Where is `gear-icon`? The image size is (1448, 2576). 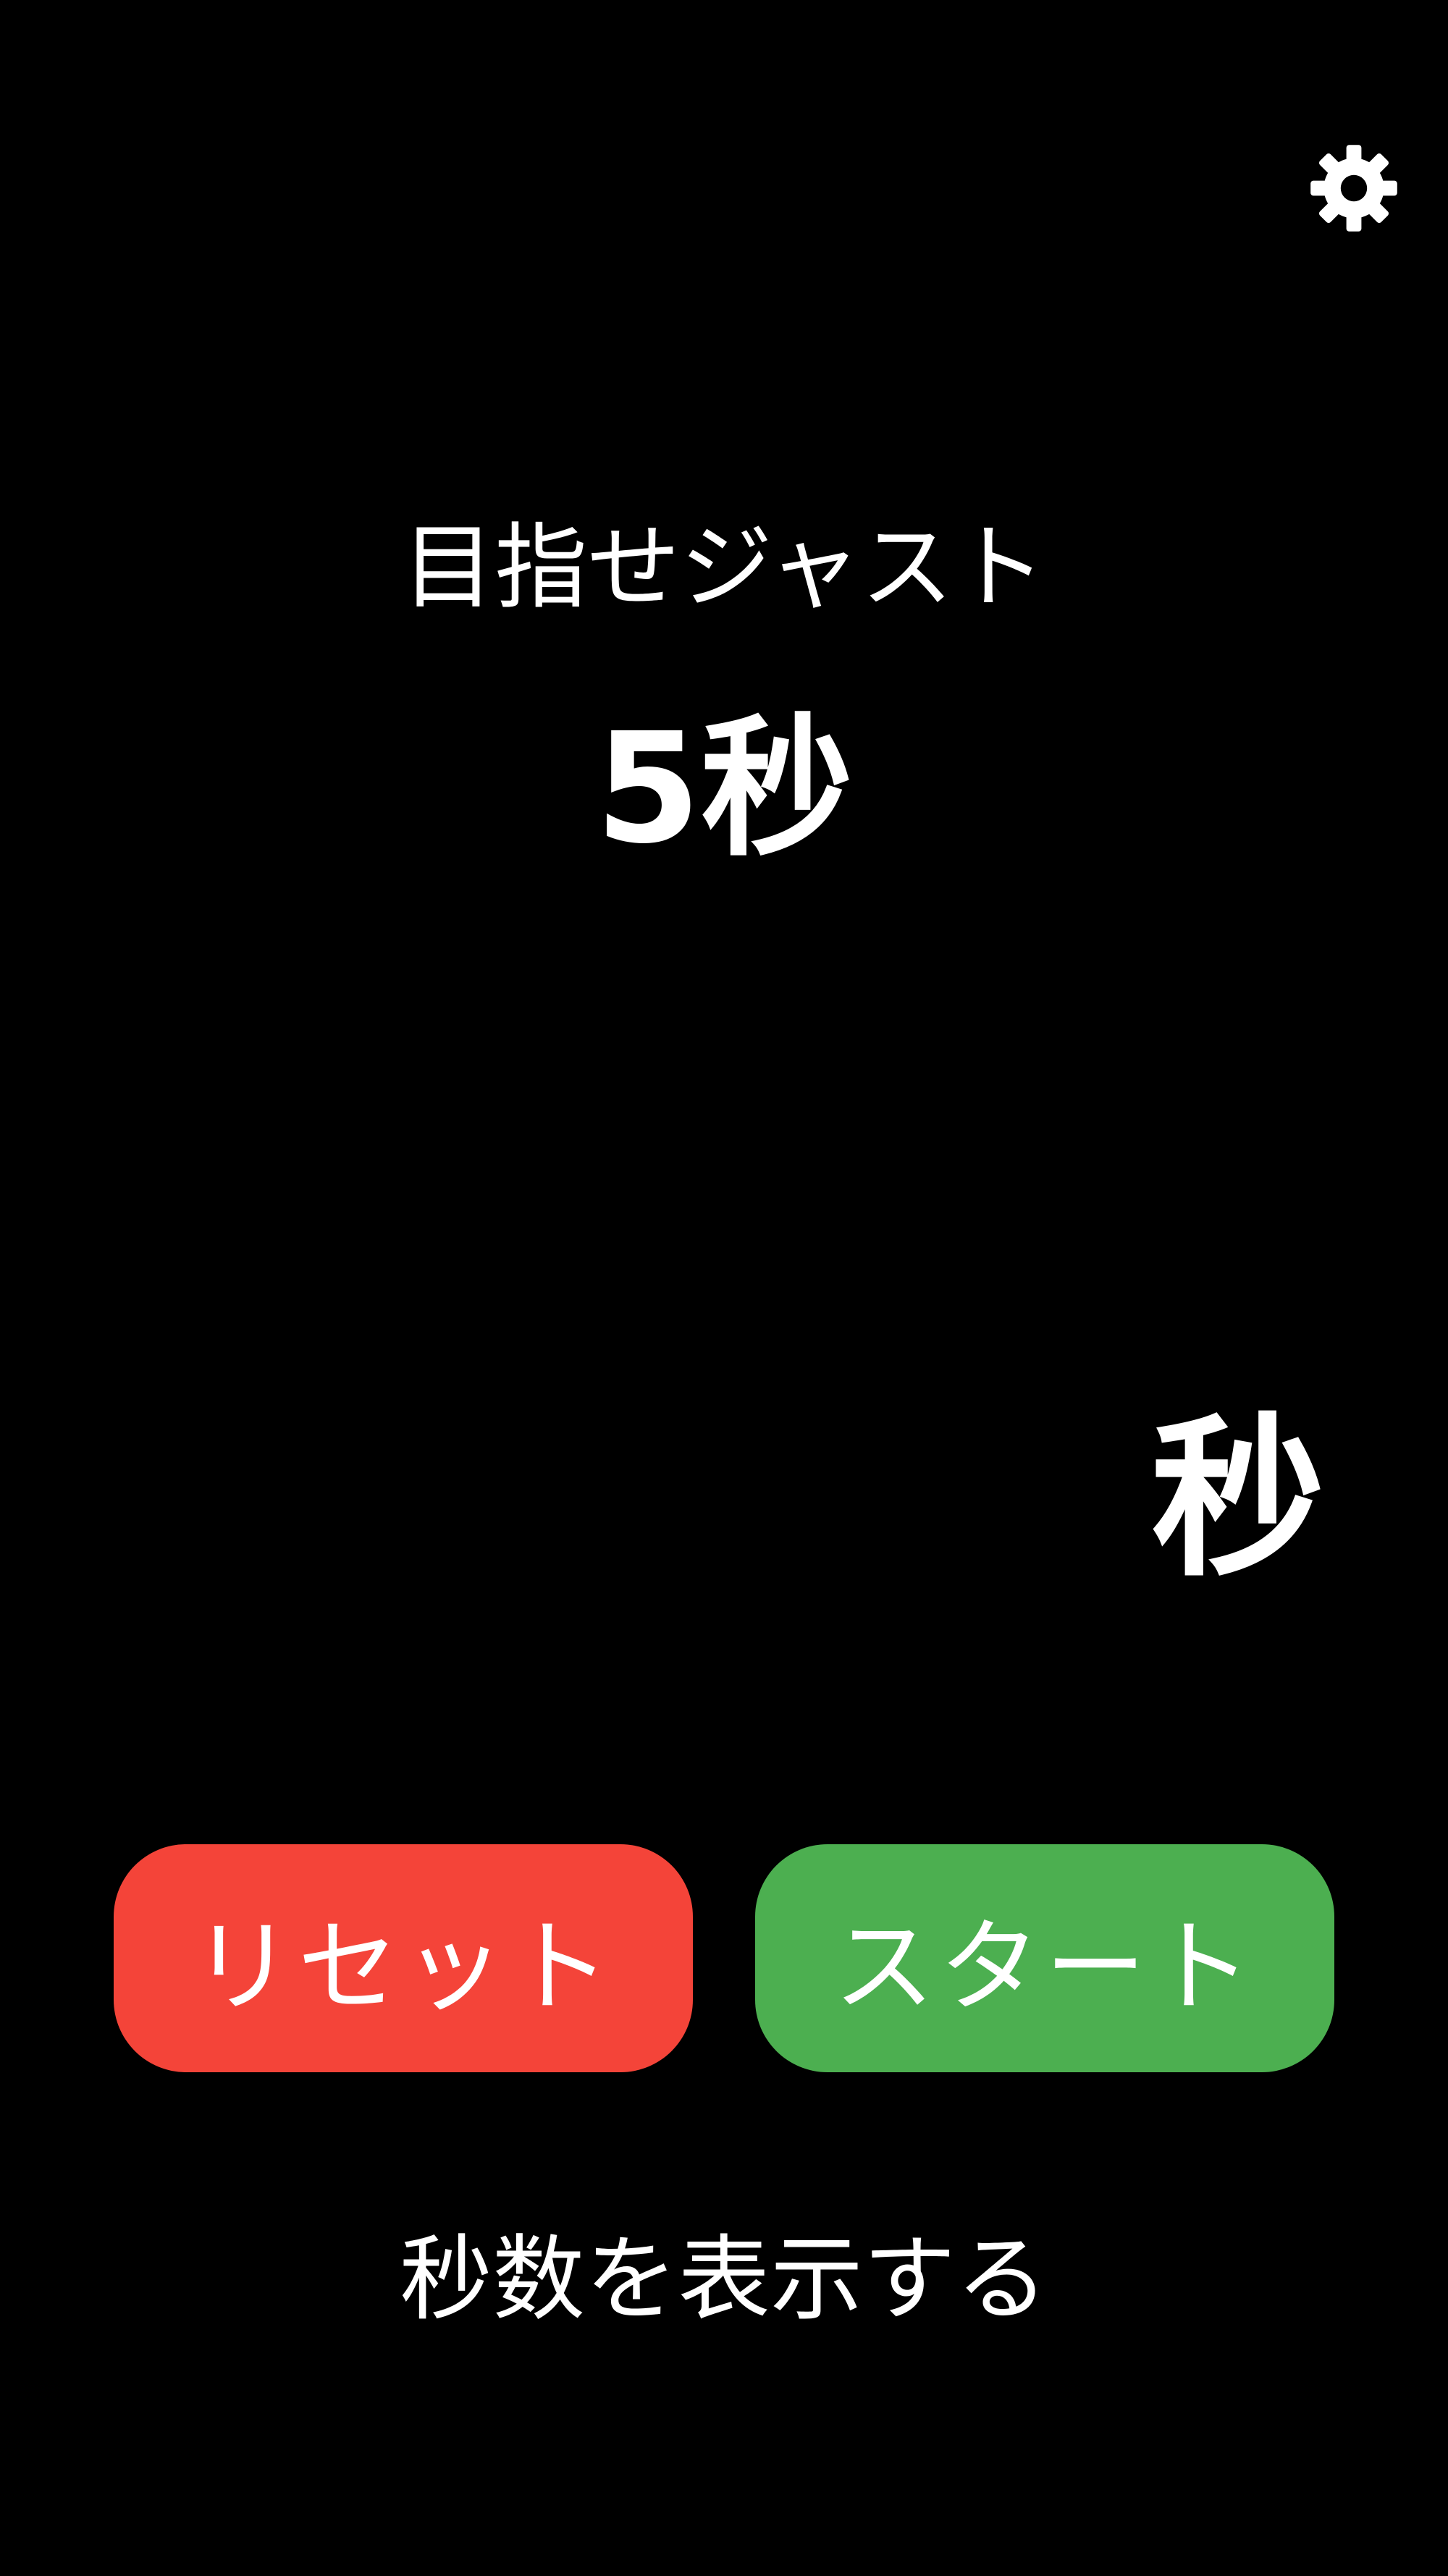 gear-icon is located at coordinates (1353, 189).